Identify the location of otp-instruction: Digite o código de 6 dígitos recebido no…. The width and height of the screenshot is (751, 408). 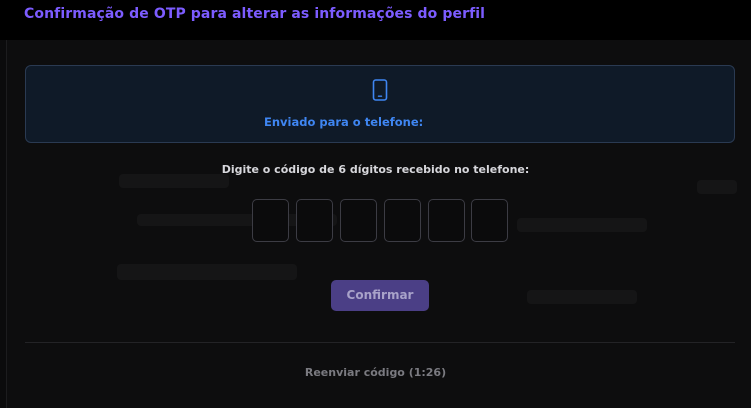
(375, 169).